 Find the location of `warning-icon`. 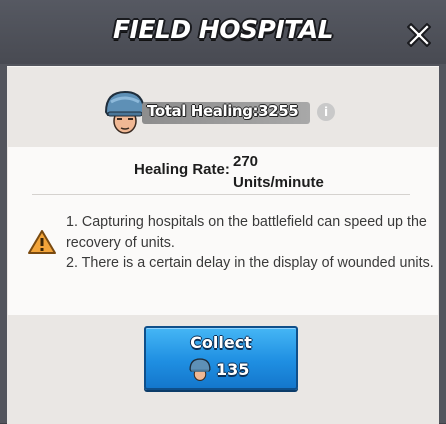

warning-icon is located at coordinates (42, 242).